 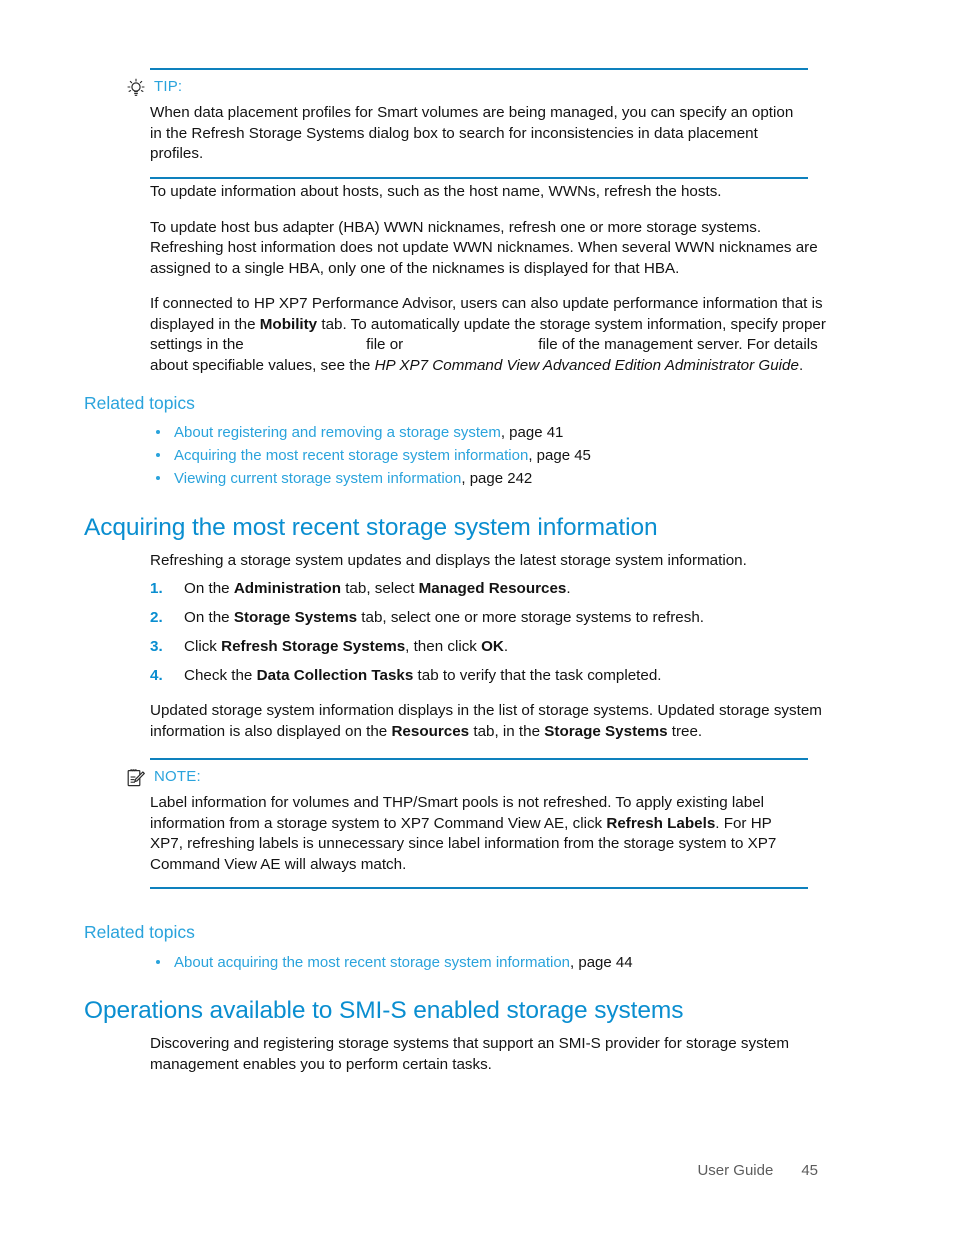 I want to click on step-bold-2: Managed Resources, so click(x=492, y=588).